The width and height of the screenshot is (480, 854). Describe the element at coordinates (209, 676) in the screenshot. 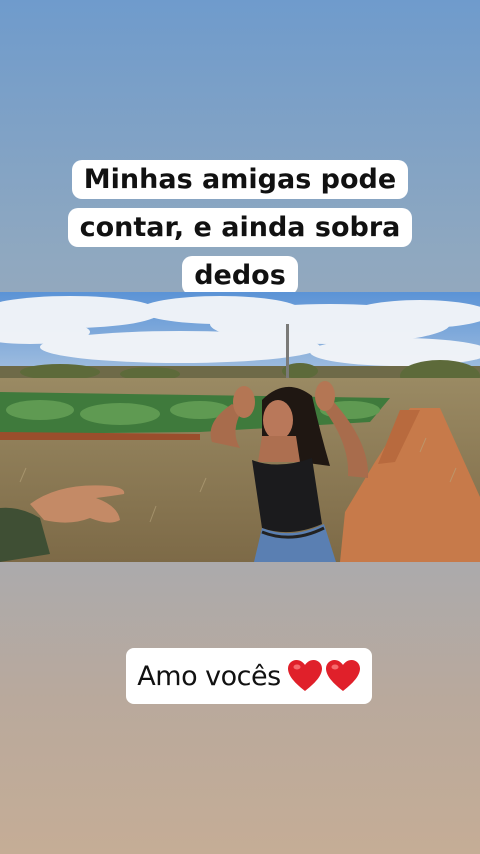

I see `bottom-caption-text: Amo vocês` at that location.